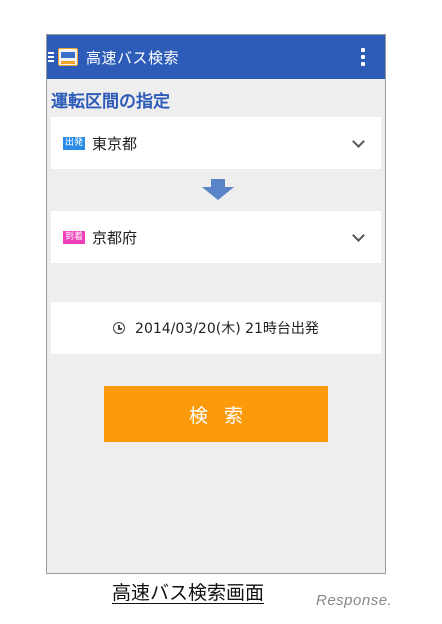  Describe the element at coordinates (216, 57) in the screenshot. I see `app-bar: 高速バス検索` at that location.